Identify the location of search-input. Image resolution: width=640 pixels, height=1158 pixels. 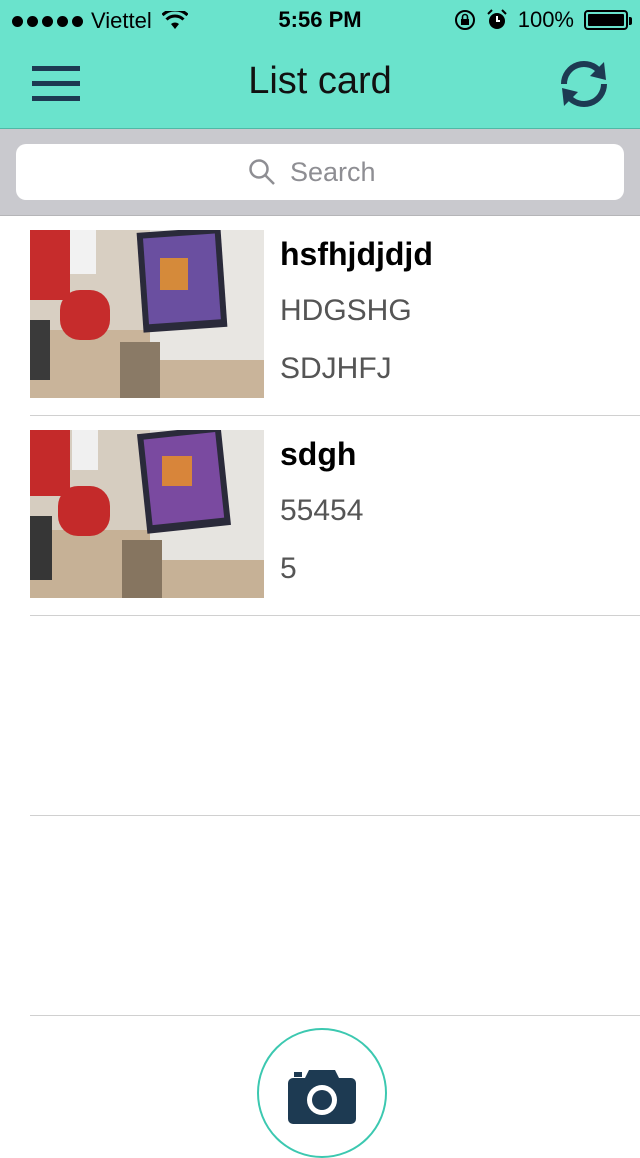
(340, 172).